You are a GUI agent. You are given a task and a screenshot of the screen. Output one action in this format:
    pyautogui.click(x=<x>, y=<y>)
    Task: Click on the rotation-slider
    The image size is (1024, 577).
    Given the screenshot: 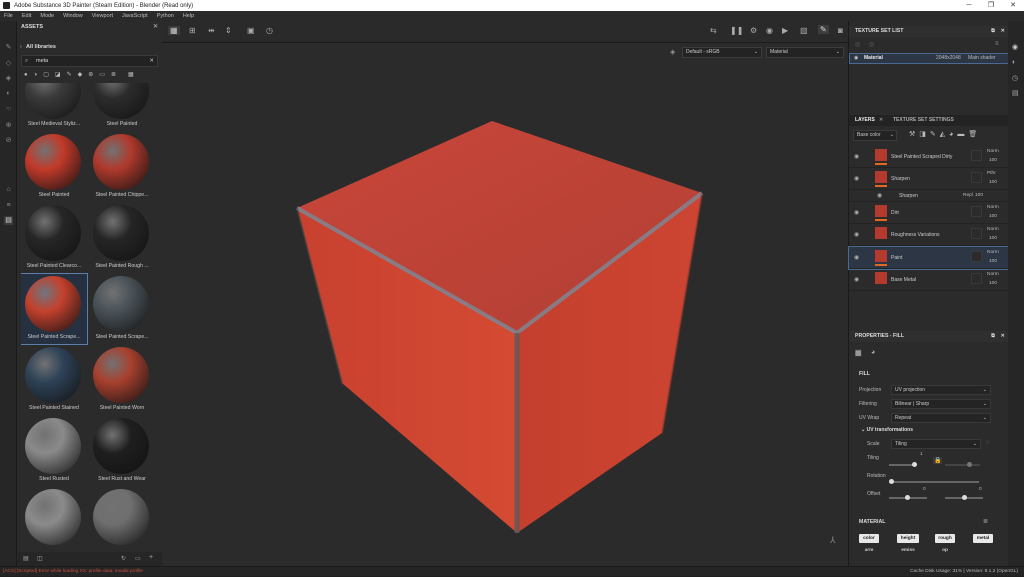 What is the action you would take?
    pyautogui.click(x=934, y=481)
    